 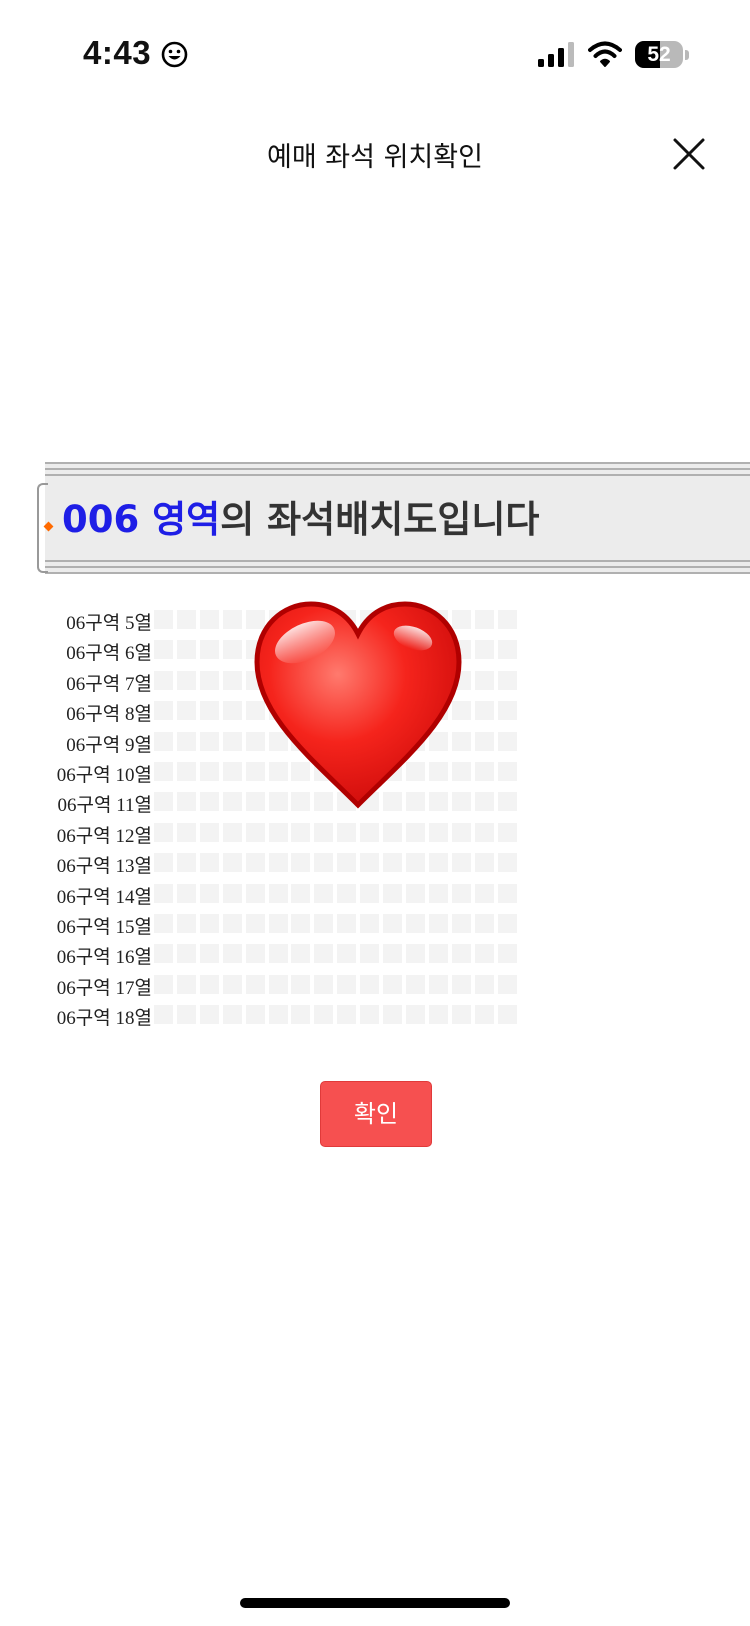 I want to click on close-icon, so click(x=689, y=154).